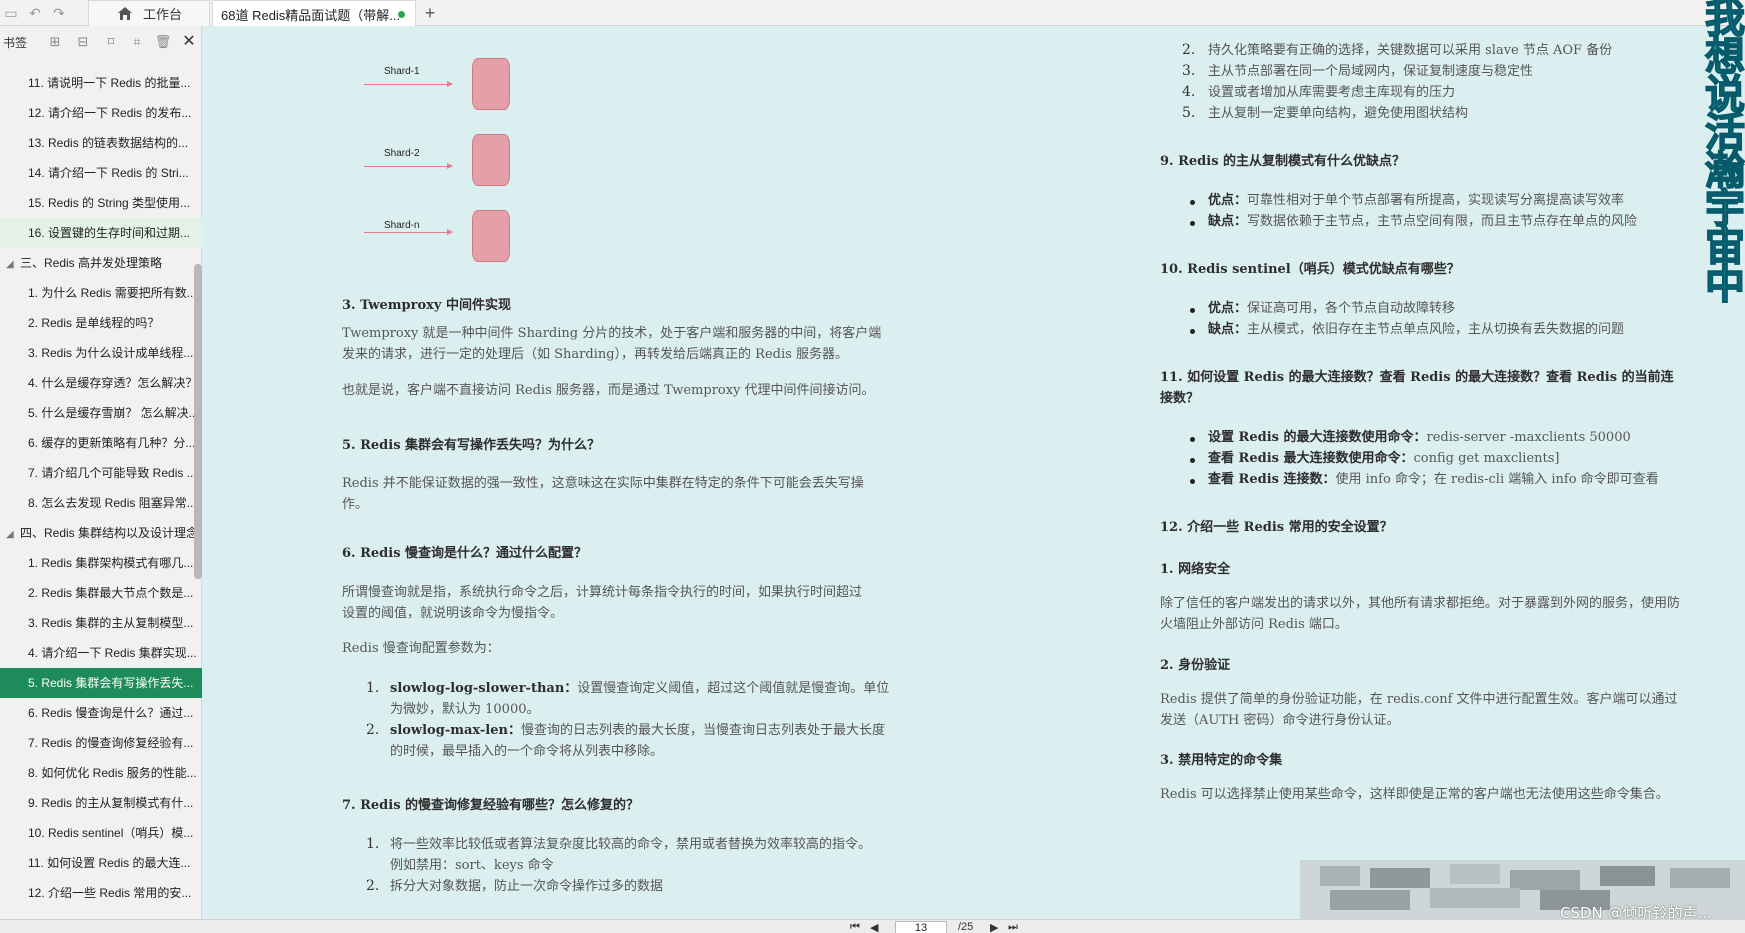 The image size is (1745, 933). What do you see at coordinates (1180, 398) in the screenshot?
I see `heading-q11-cont: 接数？` at bounding box center [1180, 398].